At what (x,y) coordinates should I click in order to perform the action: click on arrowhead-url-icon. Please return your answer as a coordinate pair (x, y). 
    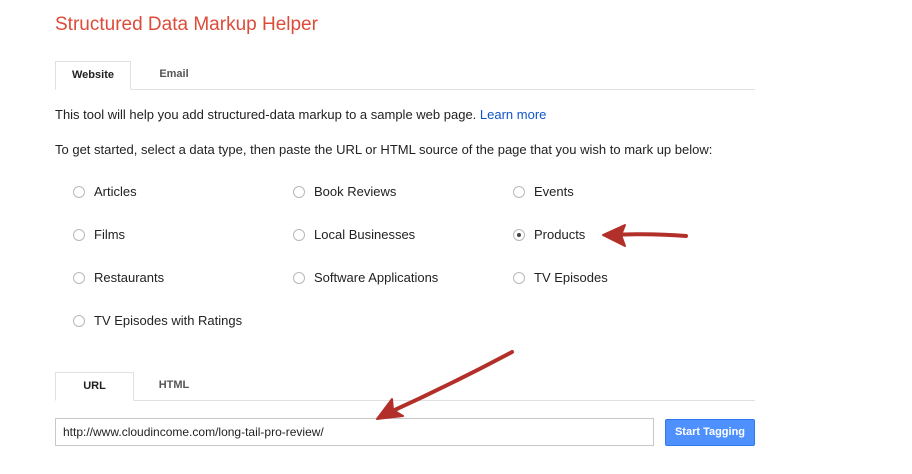
    Looking at the image, I should click on (390, 409).